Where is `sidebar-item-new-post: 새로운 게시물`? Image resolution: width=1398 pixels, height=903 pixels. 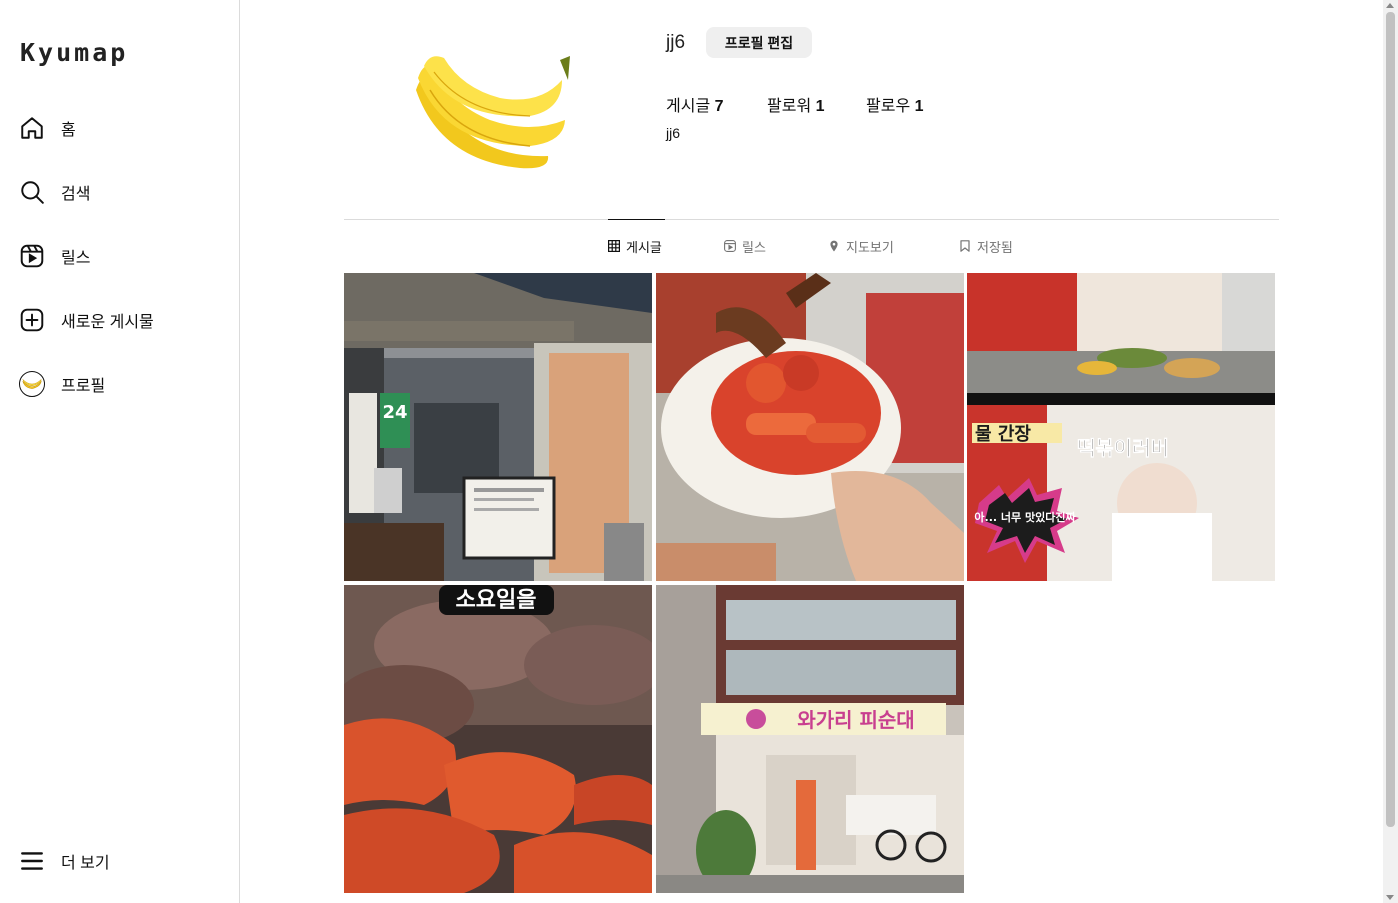 sidebar-item-new-post: 새로운 게시물 is located at coordinates (86, 320).